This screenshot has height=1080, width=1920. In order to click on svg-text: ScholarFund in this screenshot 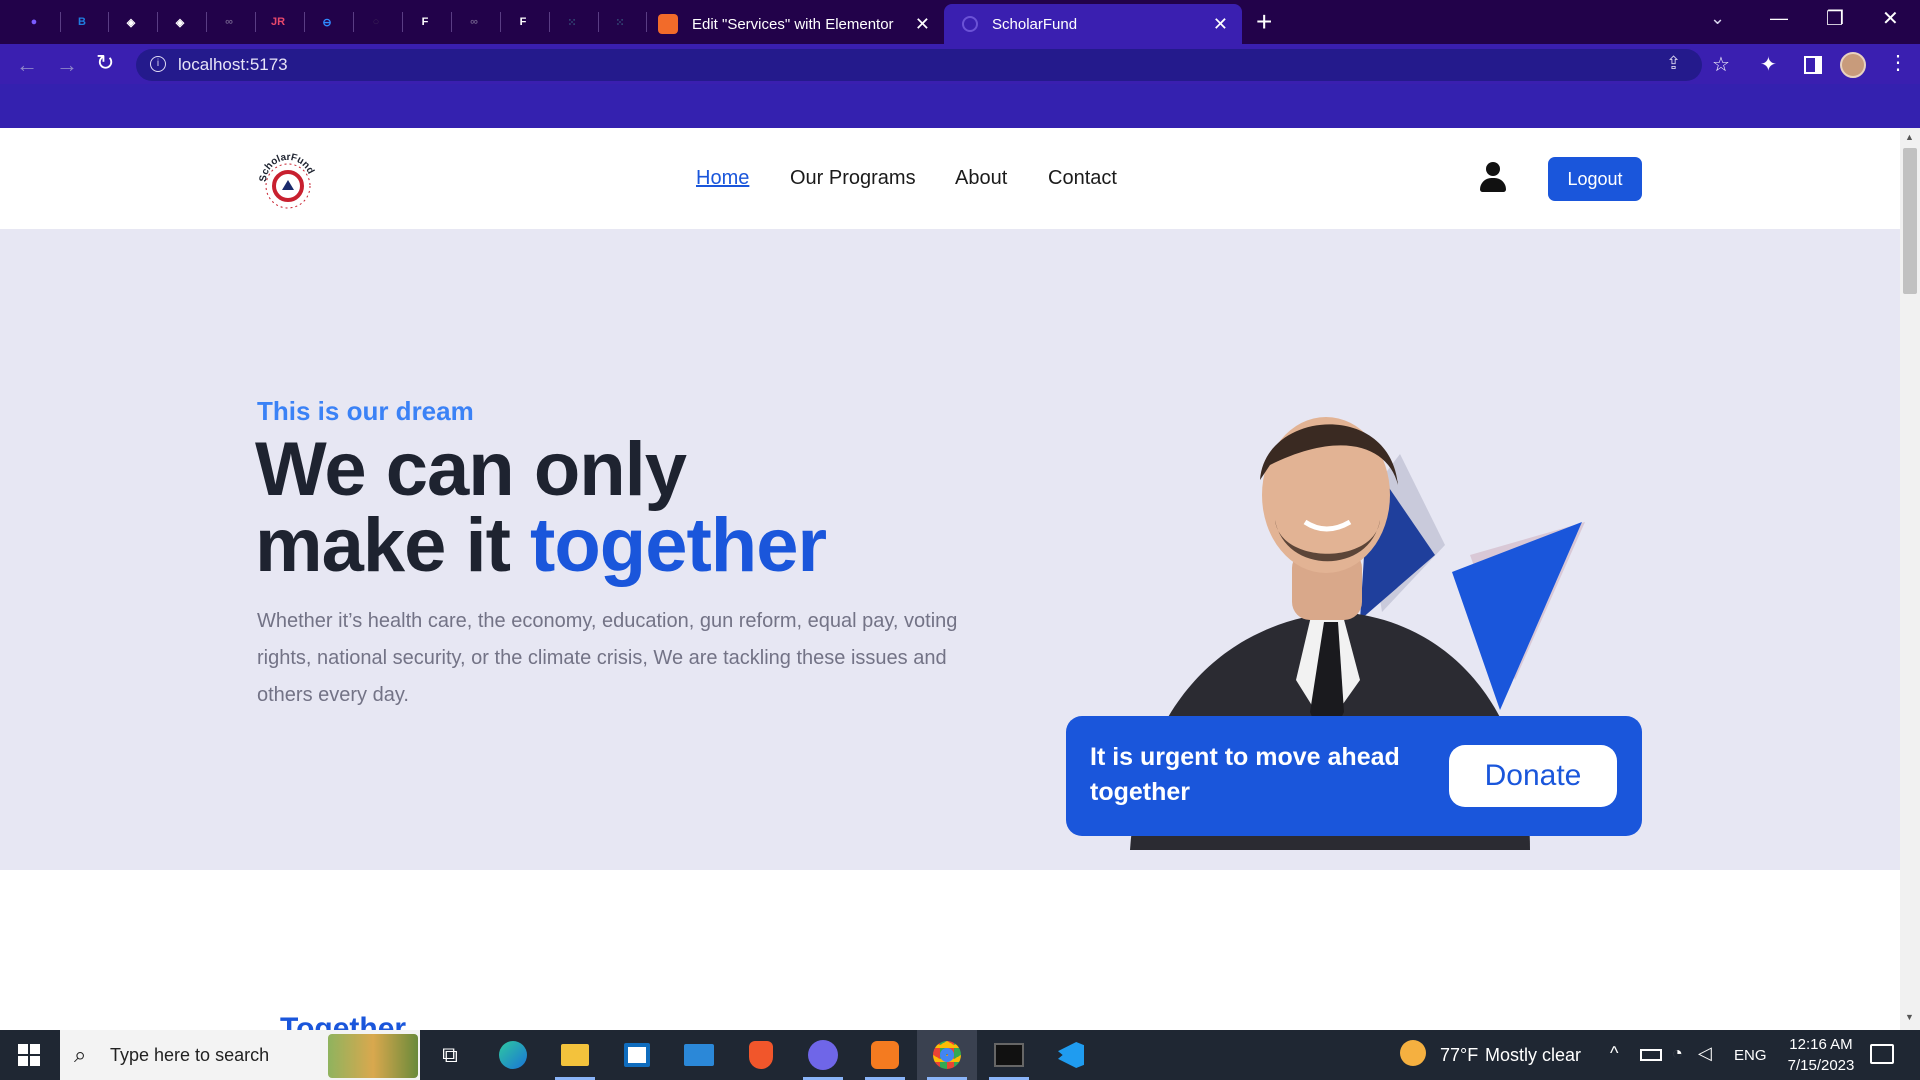, I will do `click(287, 167)`.